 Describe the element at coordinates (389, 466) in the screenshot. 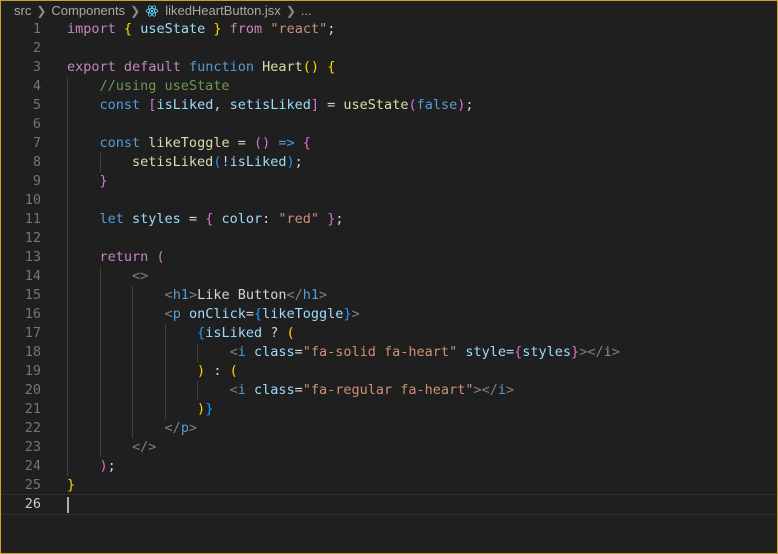

I see `code-line: 24 );` at that location.